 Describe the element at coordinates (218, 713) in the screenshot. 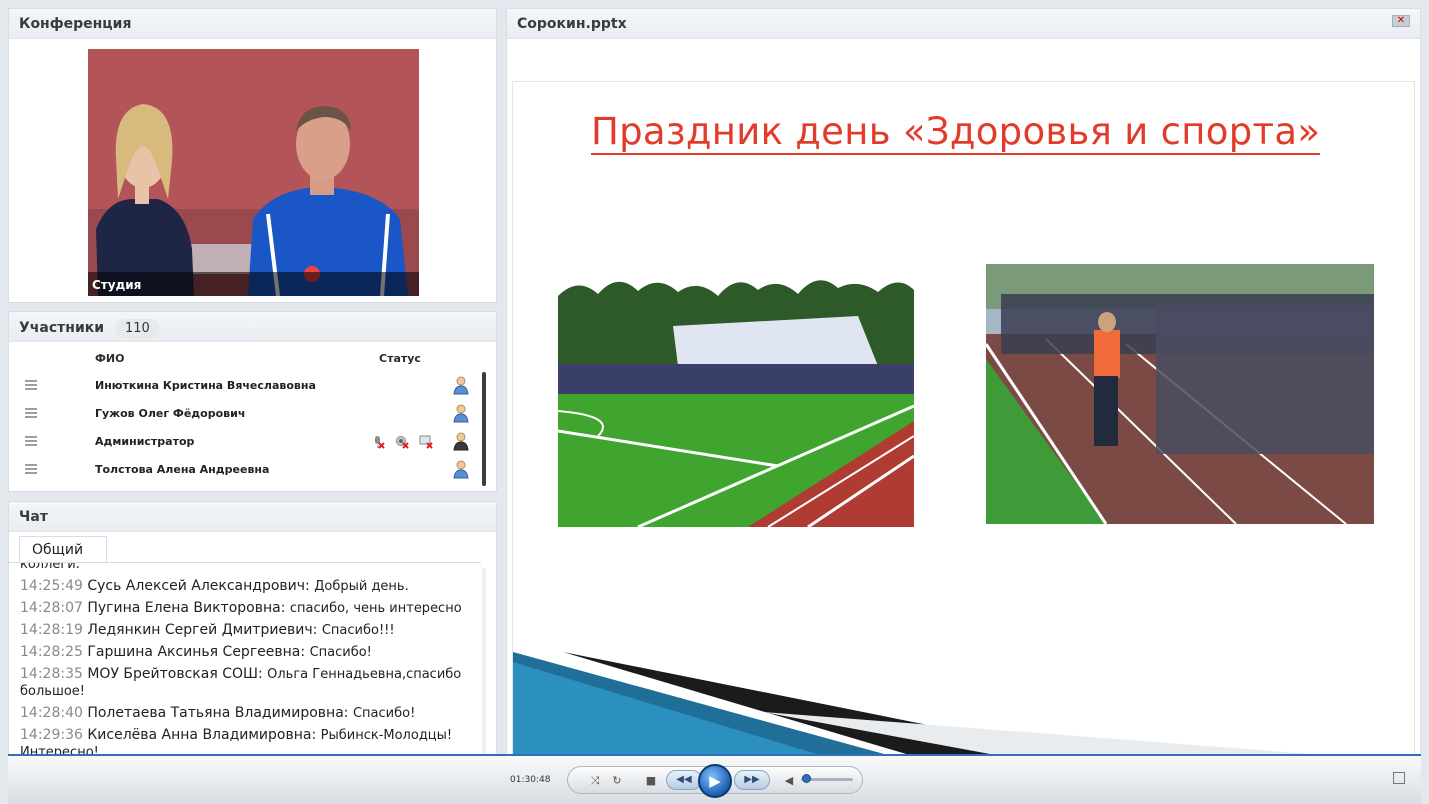

I see `message-author: Полетаева Татьяна Владимировна:` at that location.